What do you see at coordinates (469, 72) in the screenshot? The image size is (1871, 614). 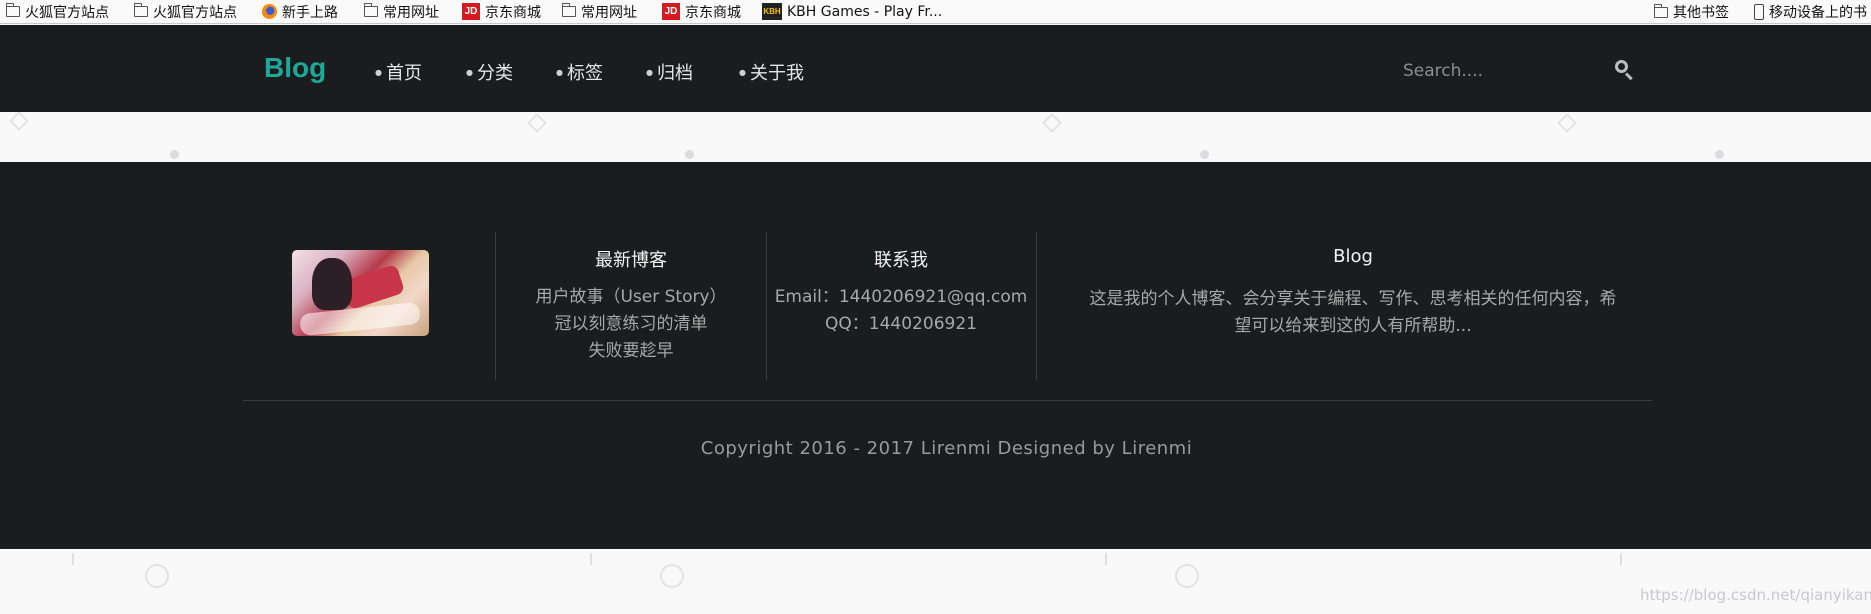 I see `category-icon: ●` at bounding box center [469, 72].